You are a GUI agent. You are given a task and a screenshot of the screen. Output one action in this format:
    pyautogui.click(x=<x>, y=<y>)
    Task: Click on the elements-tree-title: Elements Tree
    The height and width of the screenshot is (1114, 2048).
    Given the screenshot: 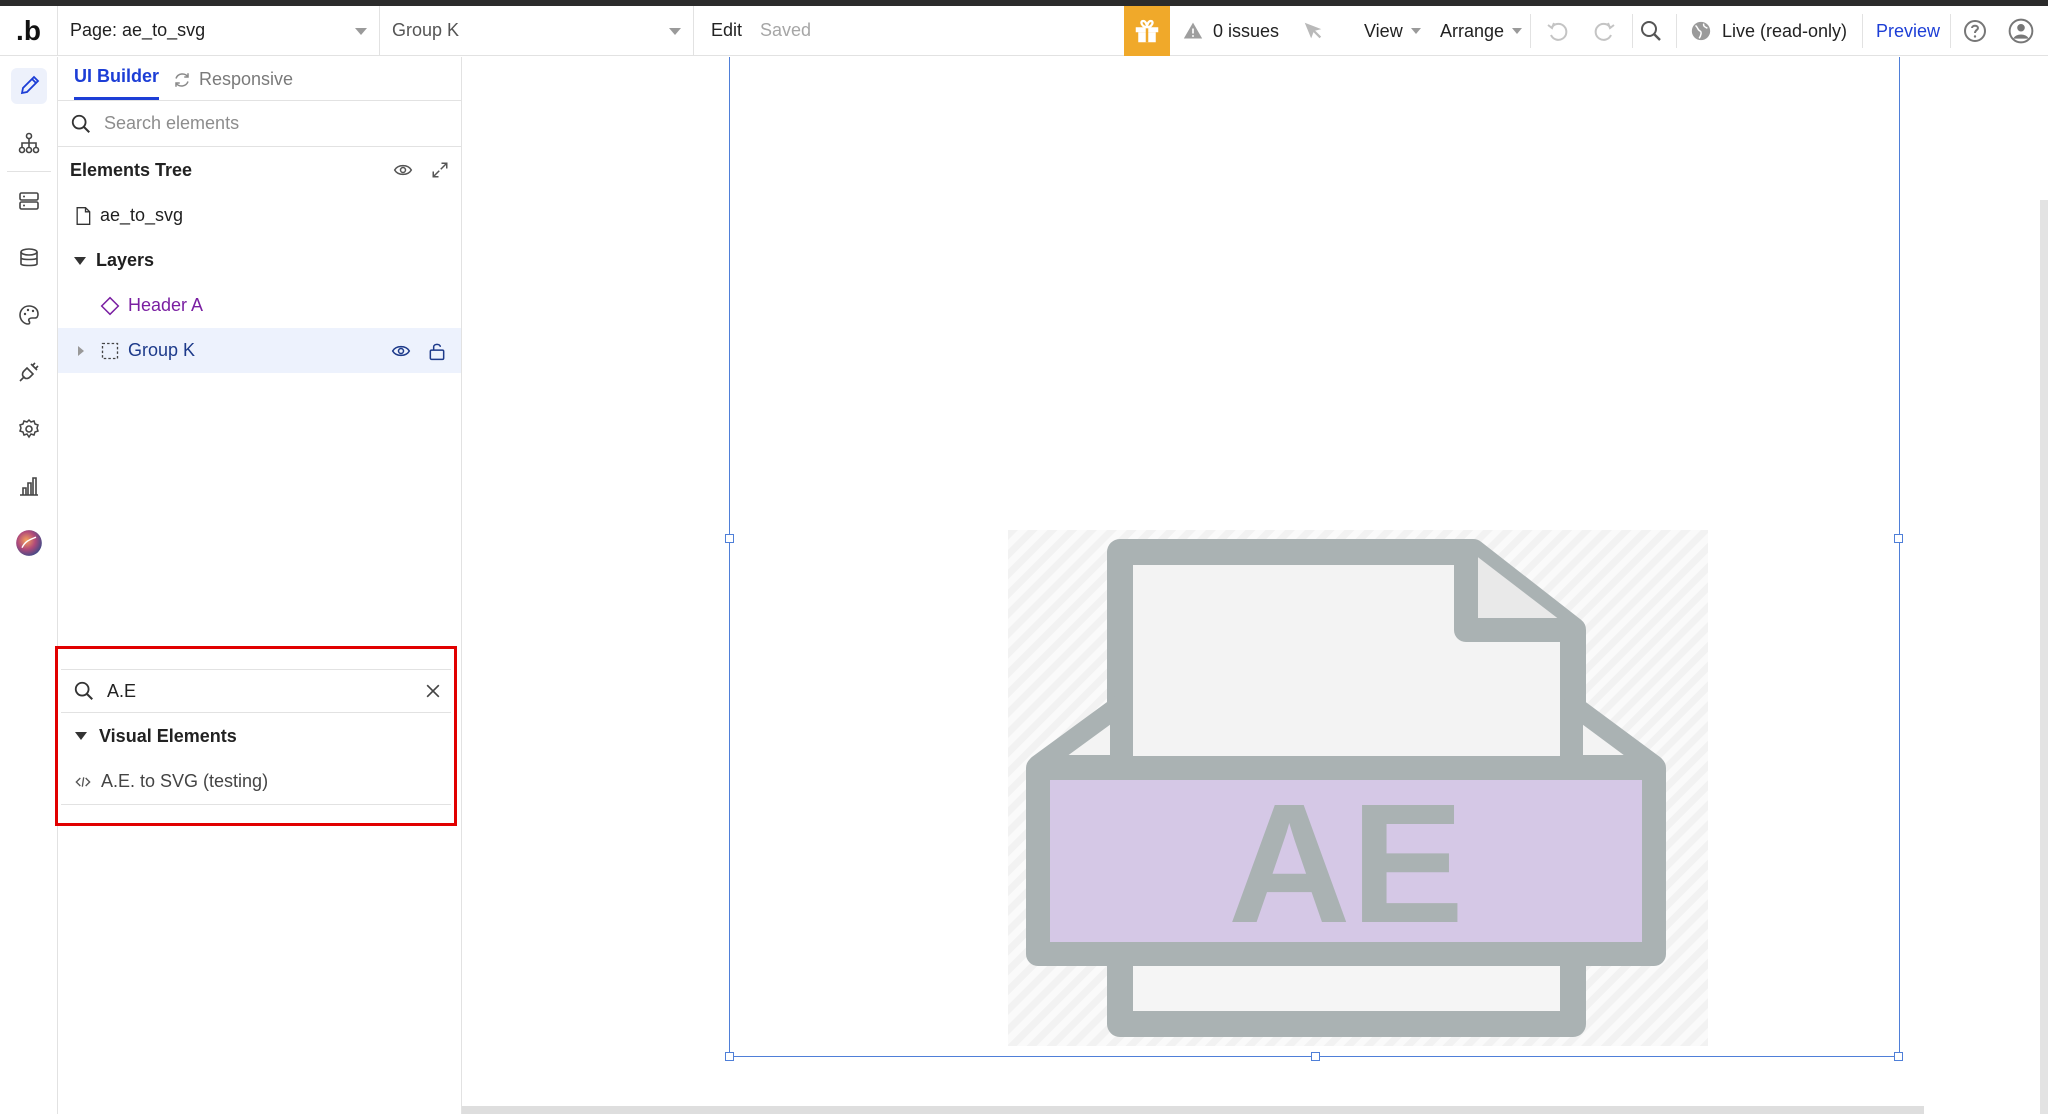 What is the action you would take?
    pyautogui.click(x=131, y=169)
    